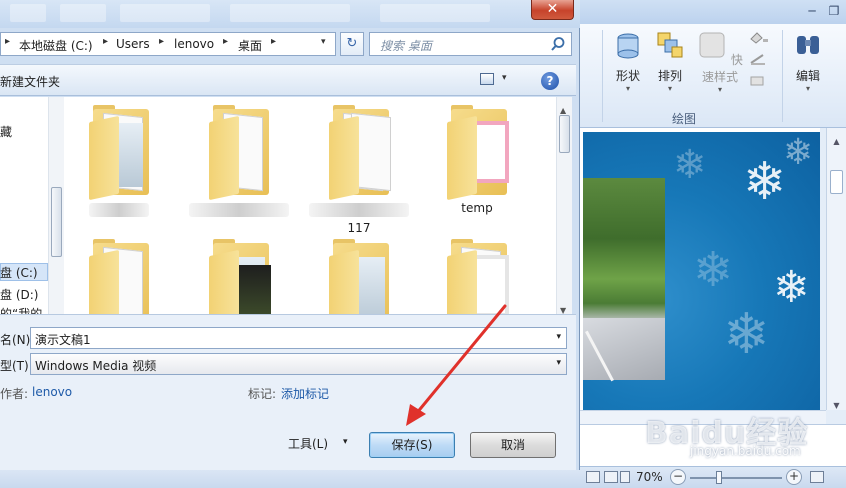 The height and width of the screenshot is (488, 846). I want to click on folder-label-redacted, so click(239, 210).